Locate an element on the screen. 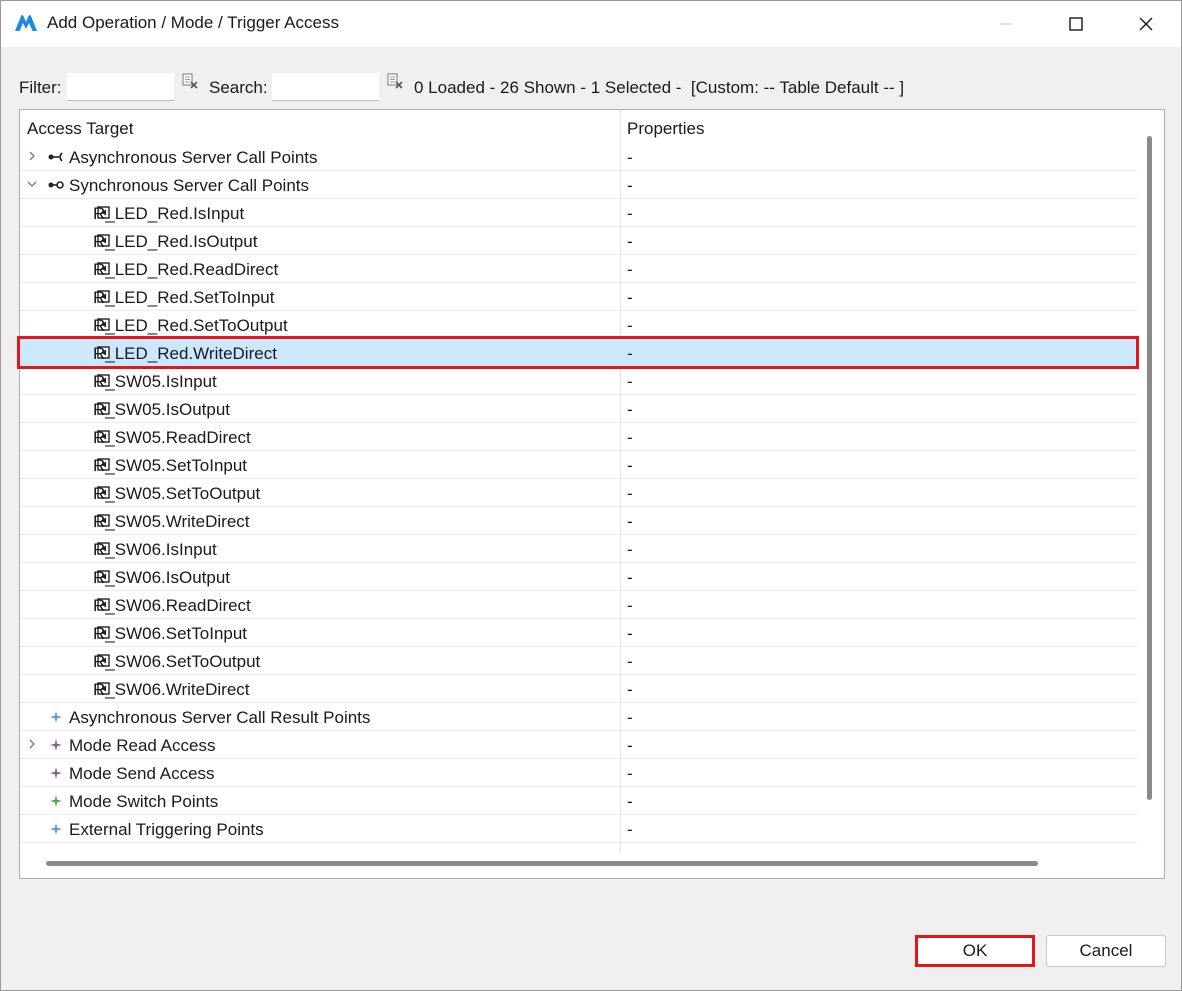 The height and width of the screenshot is (991, 1182). row-label: R_SW05.WriteDirect is located at coordinates (171, 521).